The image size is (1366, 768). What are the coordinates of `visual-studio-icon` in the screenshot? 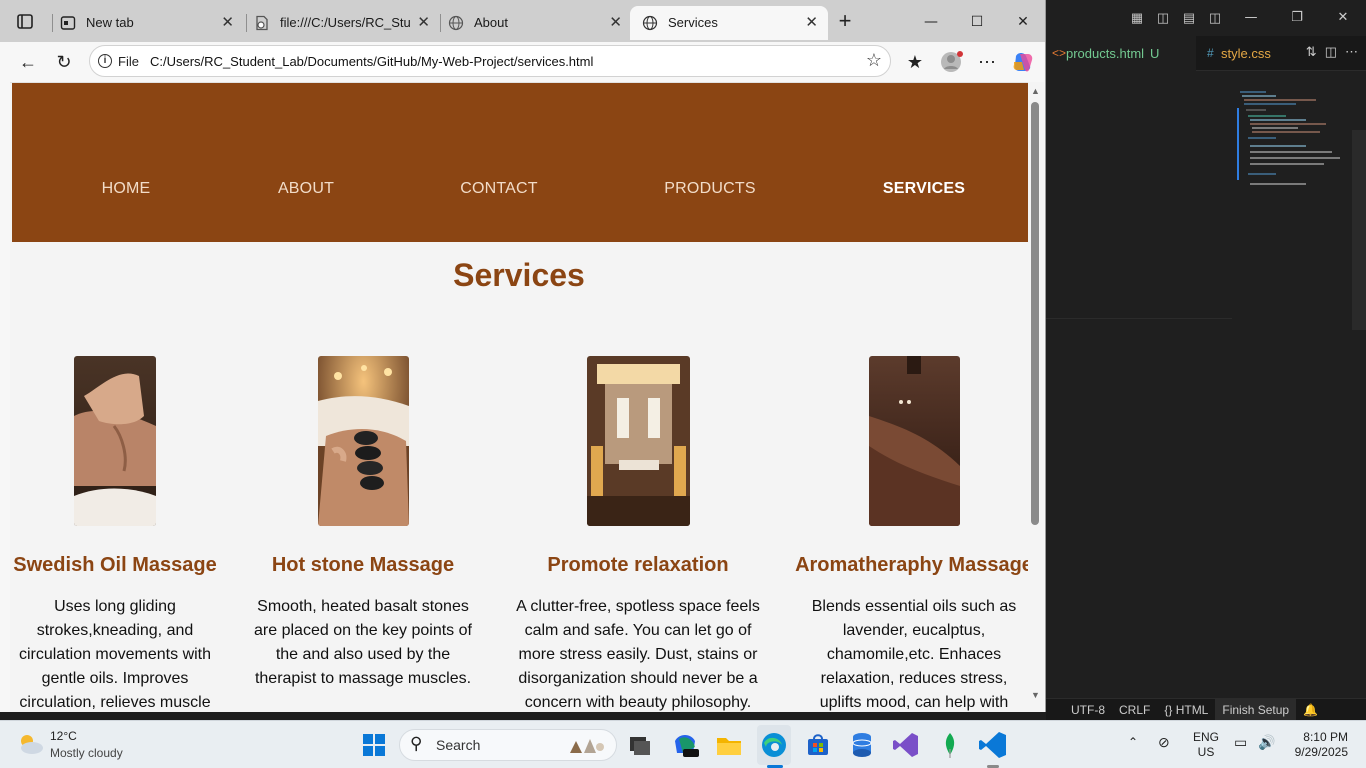 It's located at (906, 745).